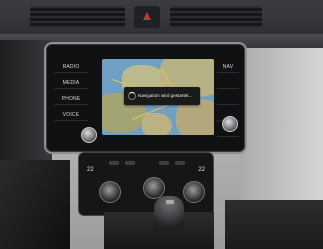 The height and width of the screenshot is (249, 323). What do you see at coordinates (77, 17) in the screenshot?
I see `air-vent-left` at bounding box center [77, 17].